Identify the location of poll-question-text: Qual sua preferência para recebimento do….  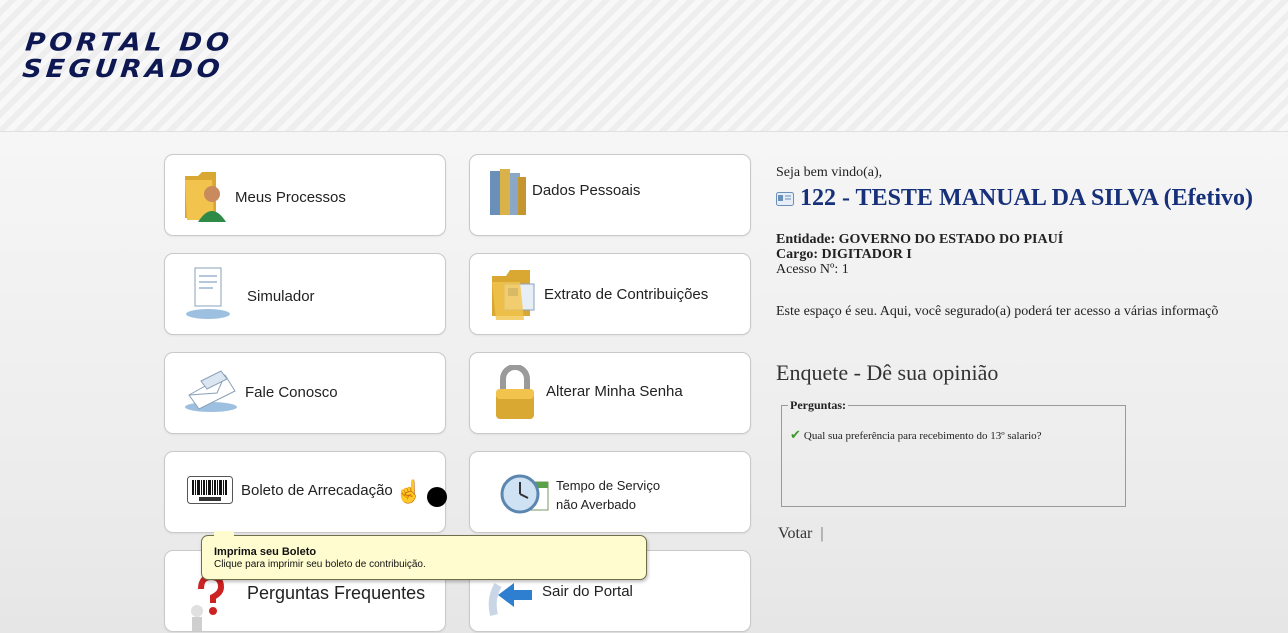
(922, 436).